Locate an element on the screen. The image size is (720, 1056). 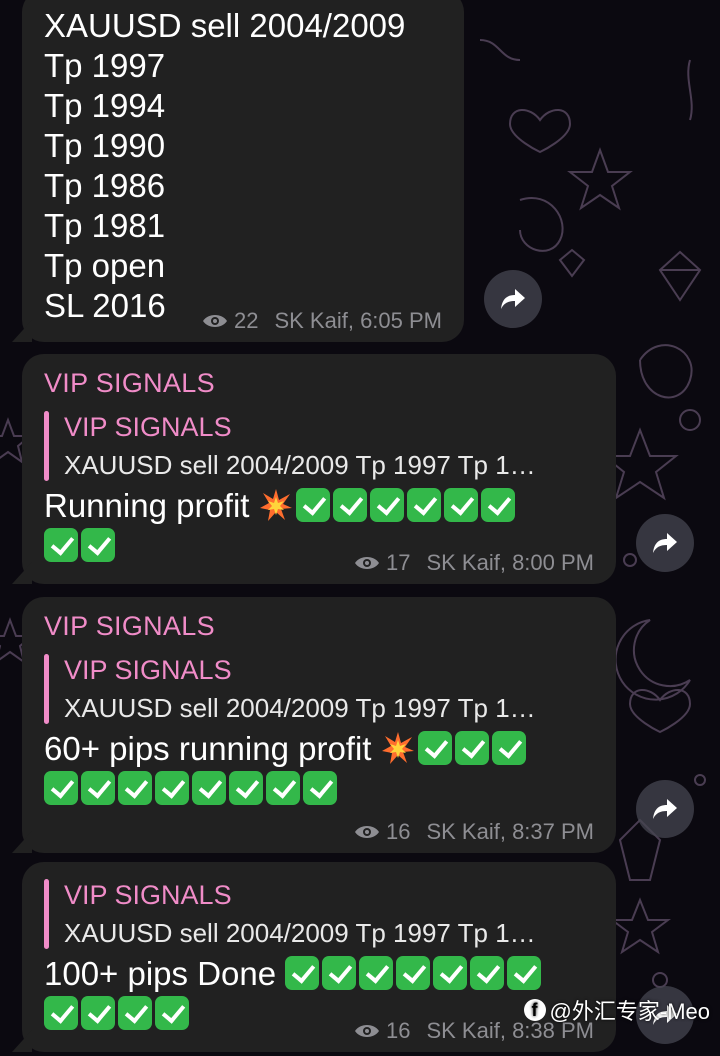
message-line: XAUUSD sell 2004/2009 is located at coordinates (225, 25).